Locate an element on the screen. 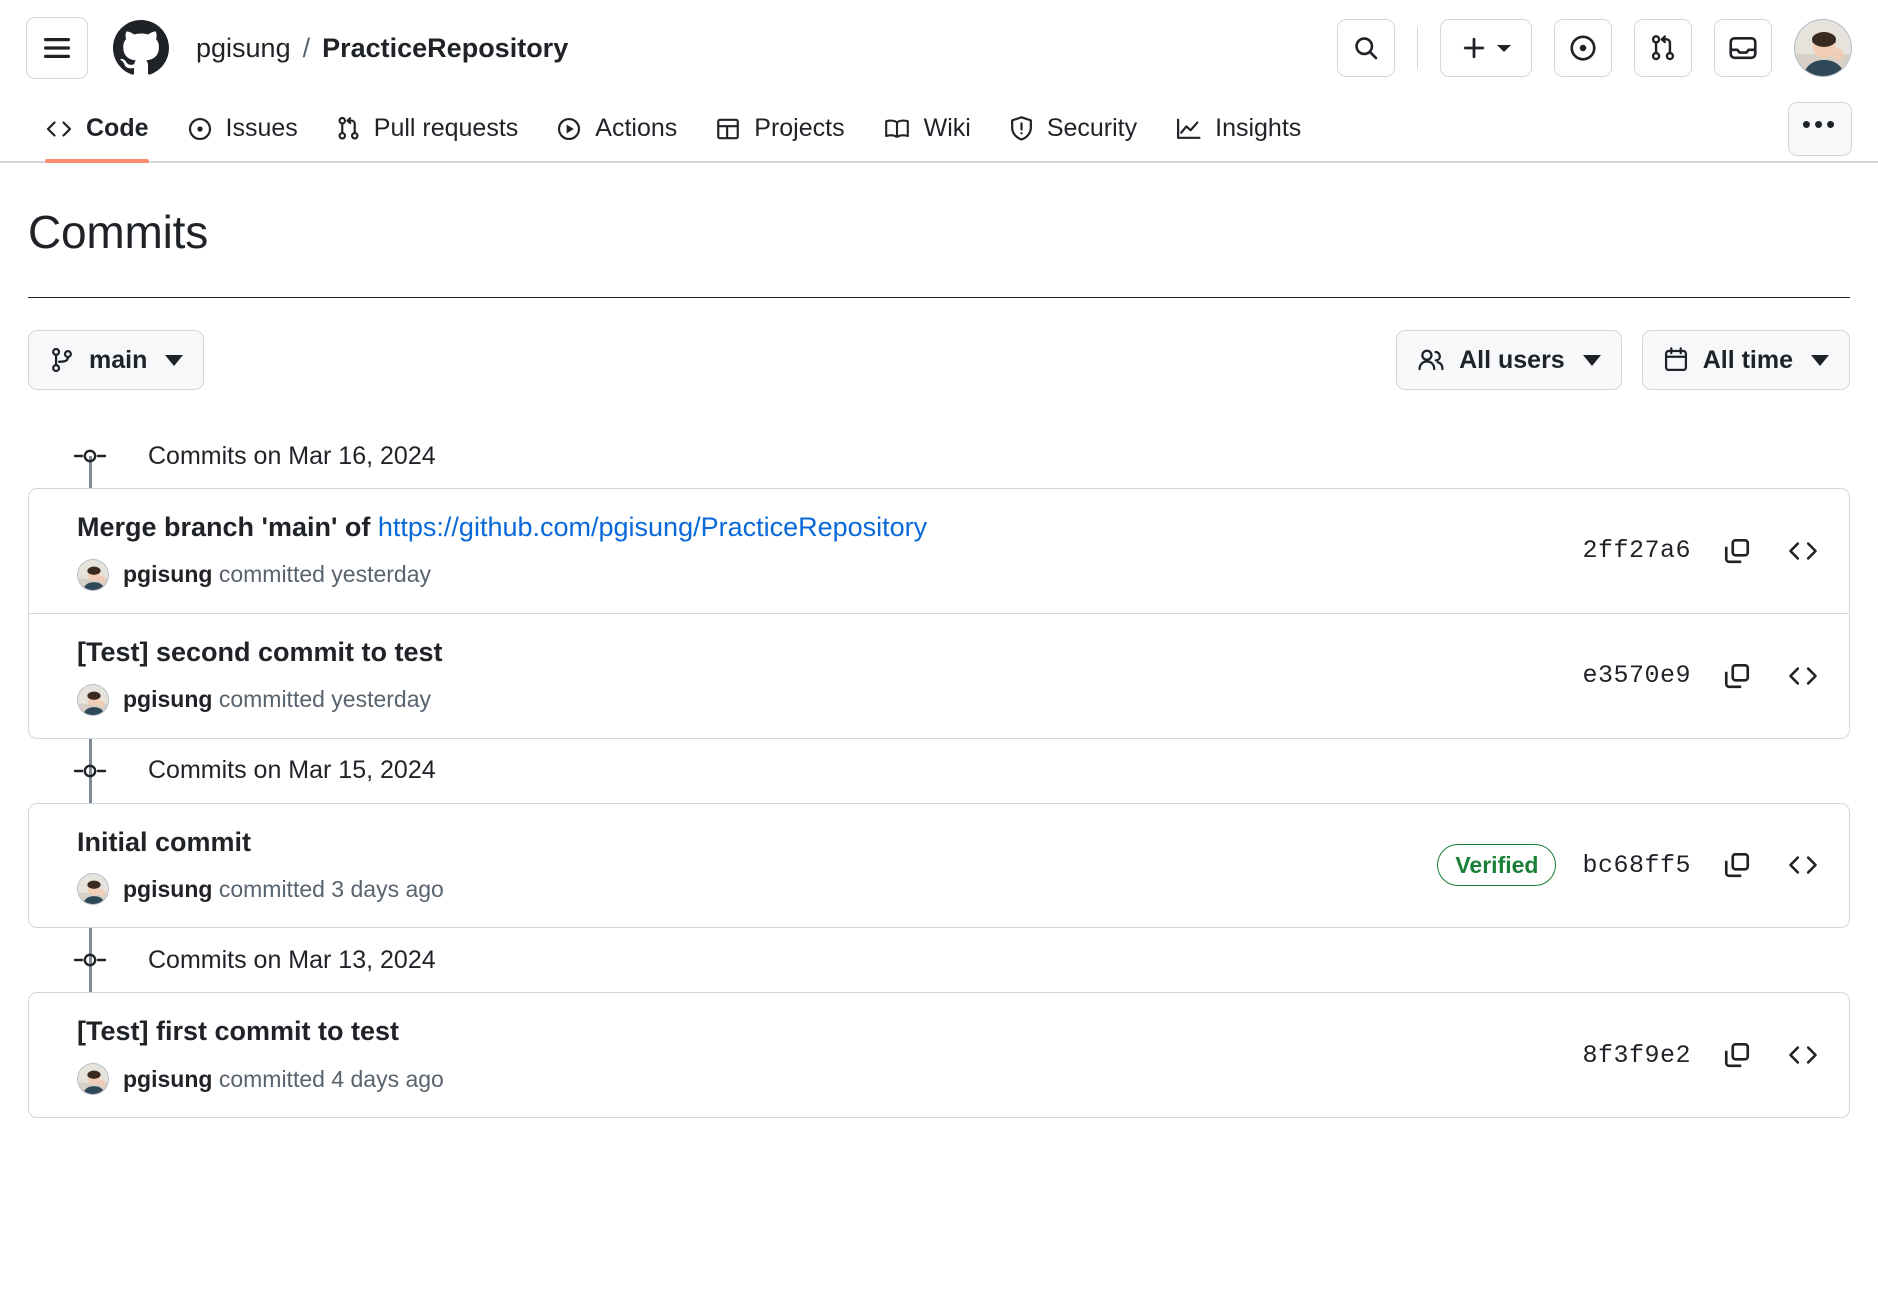  commit-meta: pgisung committed yesterday is located at coordinates (817, 699).